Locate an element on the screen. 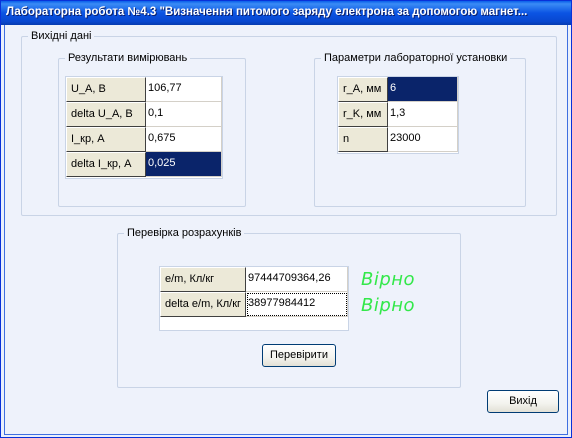 The width and height of the screenshot is (572, 438). result-cell-focused: 38977984412 is located at coordinates (297, 304).